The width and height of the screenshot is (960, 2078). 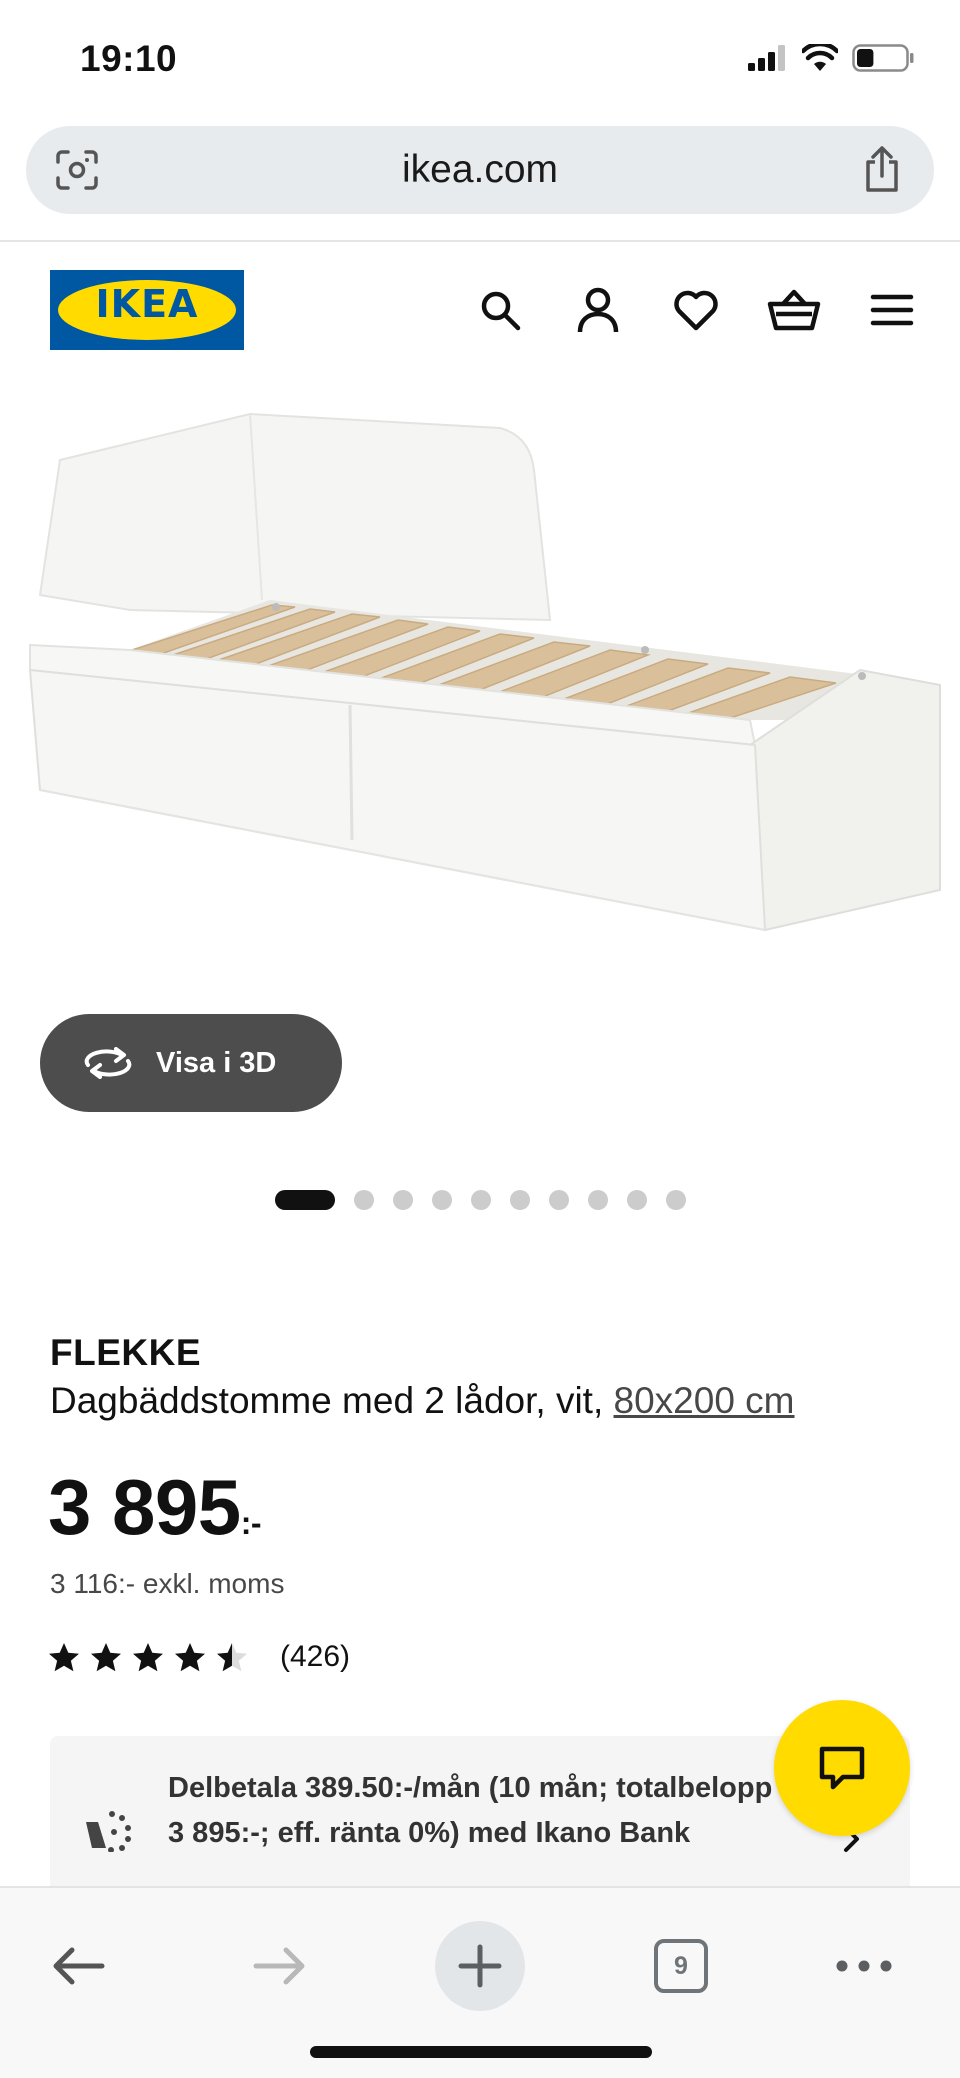 What do you see at coordinates (129, 58) in the screenshot?
I see `status-time: 19:10` at bounding box center [129, 58].